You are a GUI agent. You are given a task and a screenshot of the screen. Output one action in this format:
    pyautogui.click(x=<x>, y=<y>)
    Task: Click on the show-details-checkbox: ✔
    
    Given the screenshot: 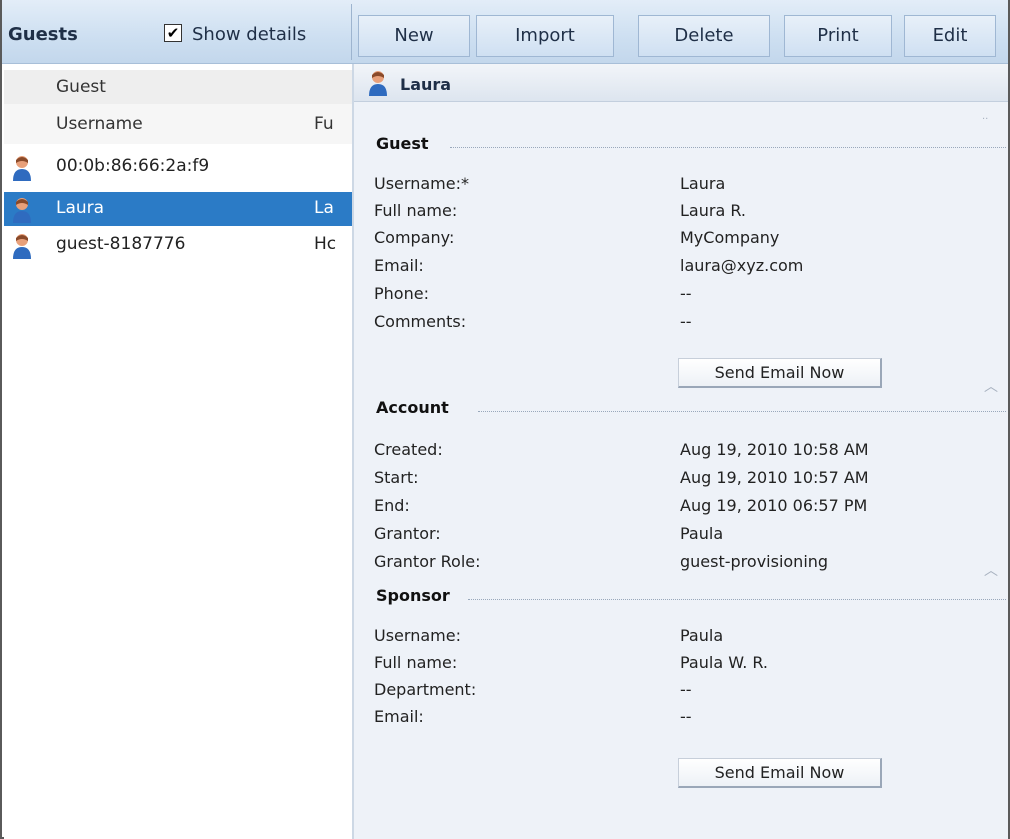 What is the action you would take?
    pyautogui.click(x=173, y=33)
    